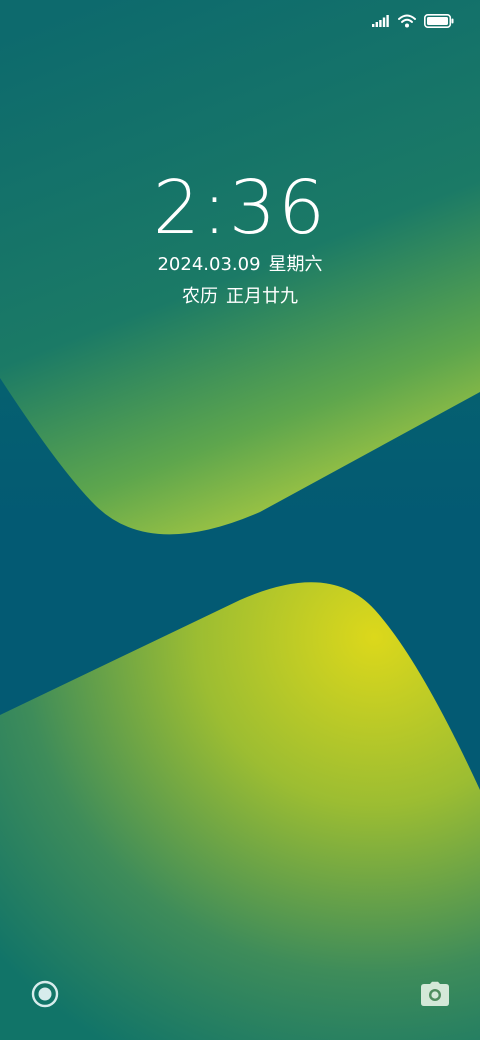  I want to click on voice-assistant-icon, so click(45, 994).